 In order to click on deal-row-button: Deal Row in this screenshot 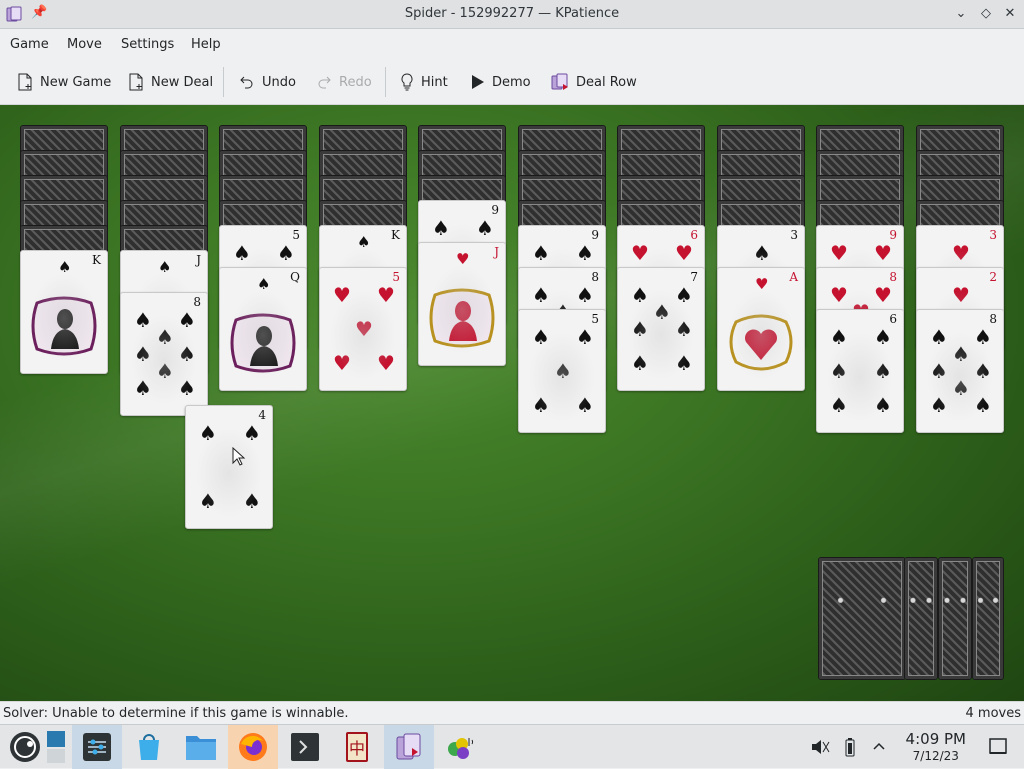, I will do `click(594, 82)`.